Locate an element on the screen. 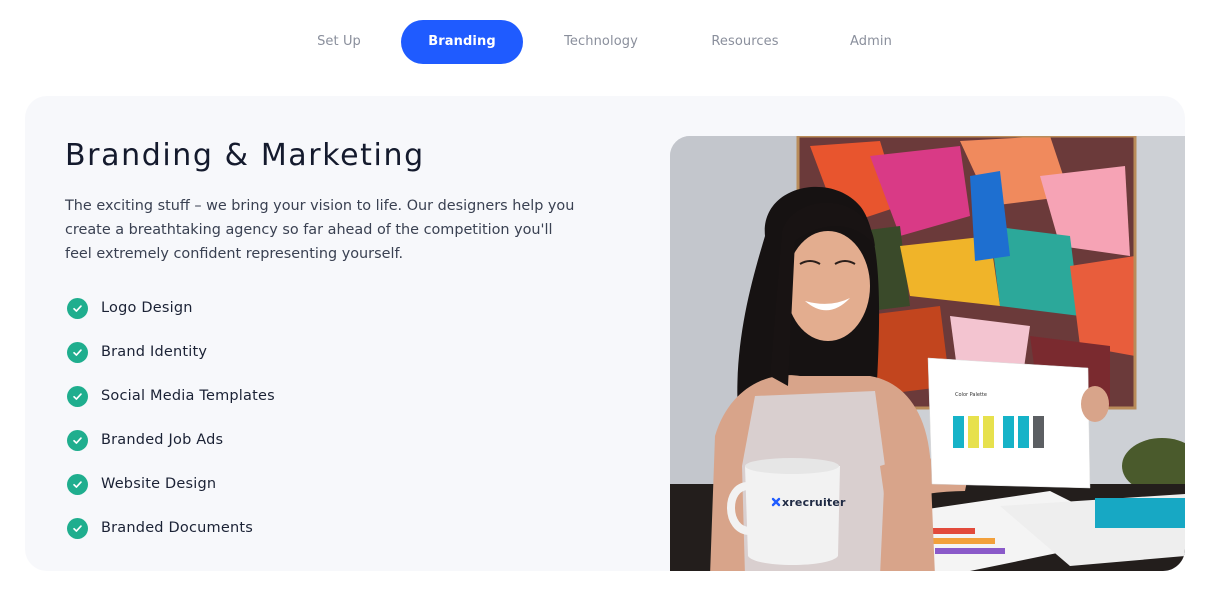 The image size is (1216, 595). feature-label: Logo Design is located at coordinates (147, 308).